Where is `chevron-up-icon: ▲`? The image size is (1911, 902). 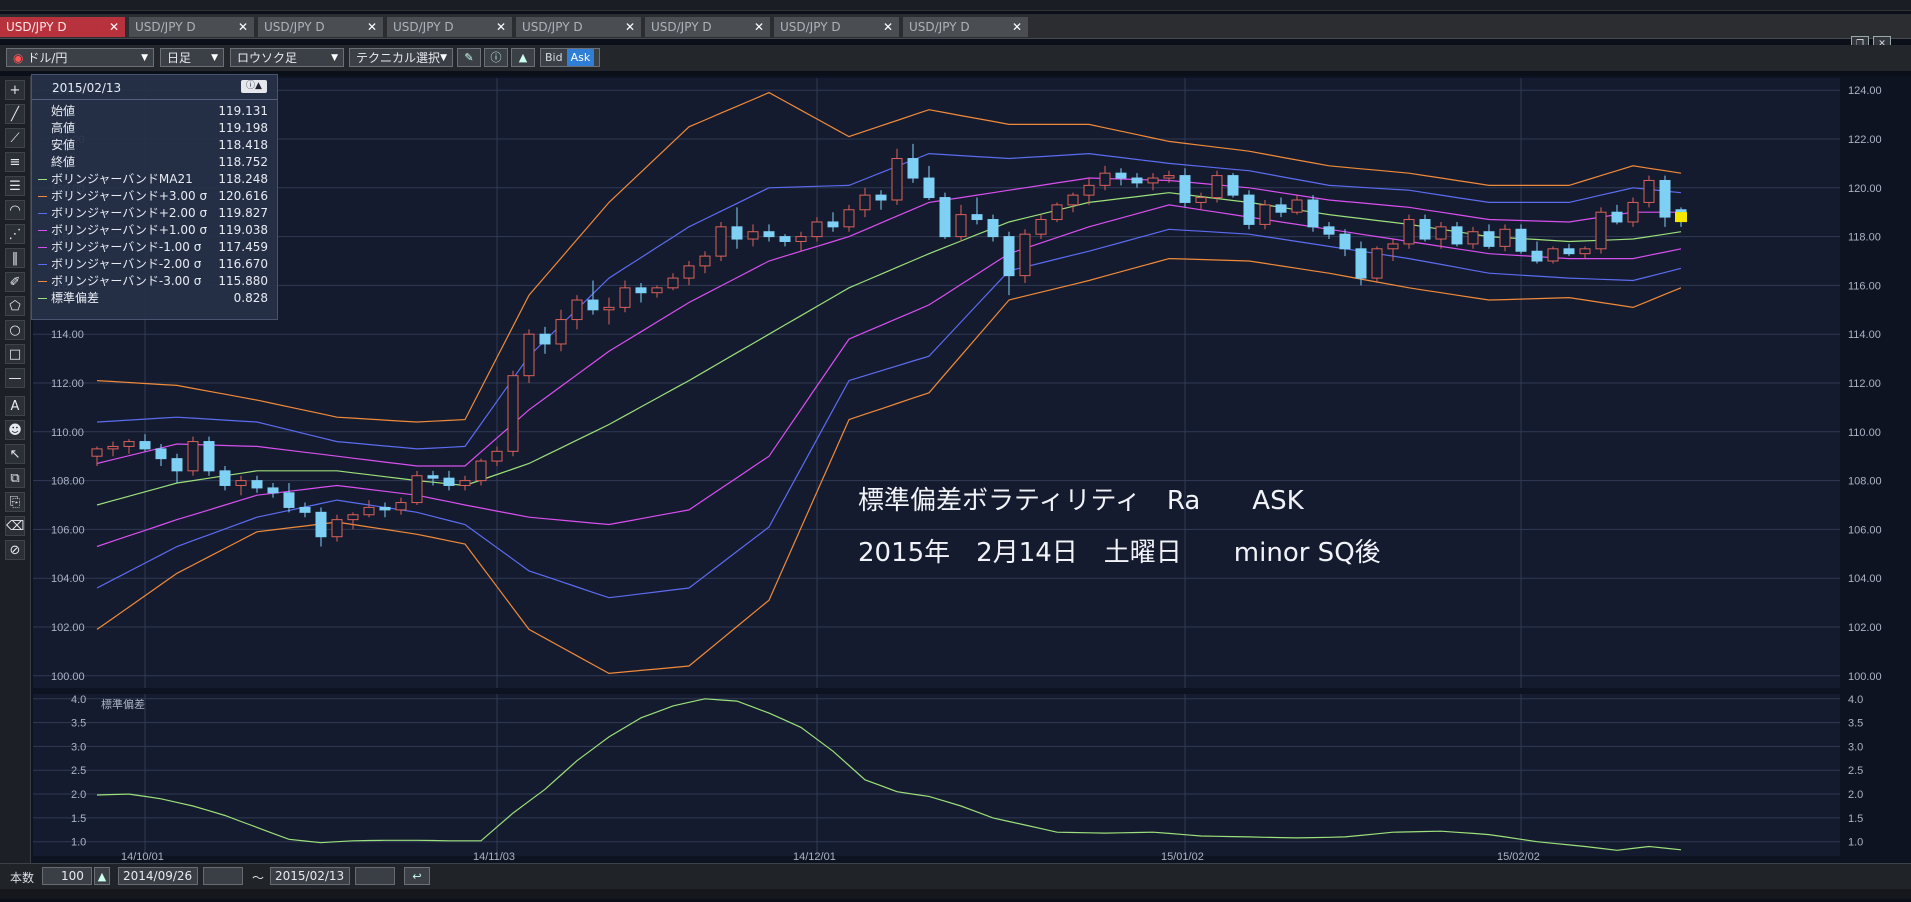
chevron-up-icon: ▲ is located at coordinates (102, 876).